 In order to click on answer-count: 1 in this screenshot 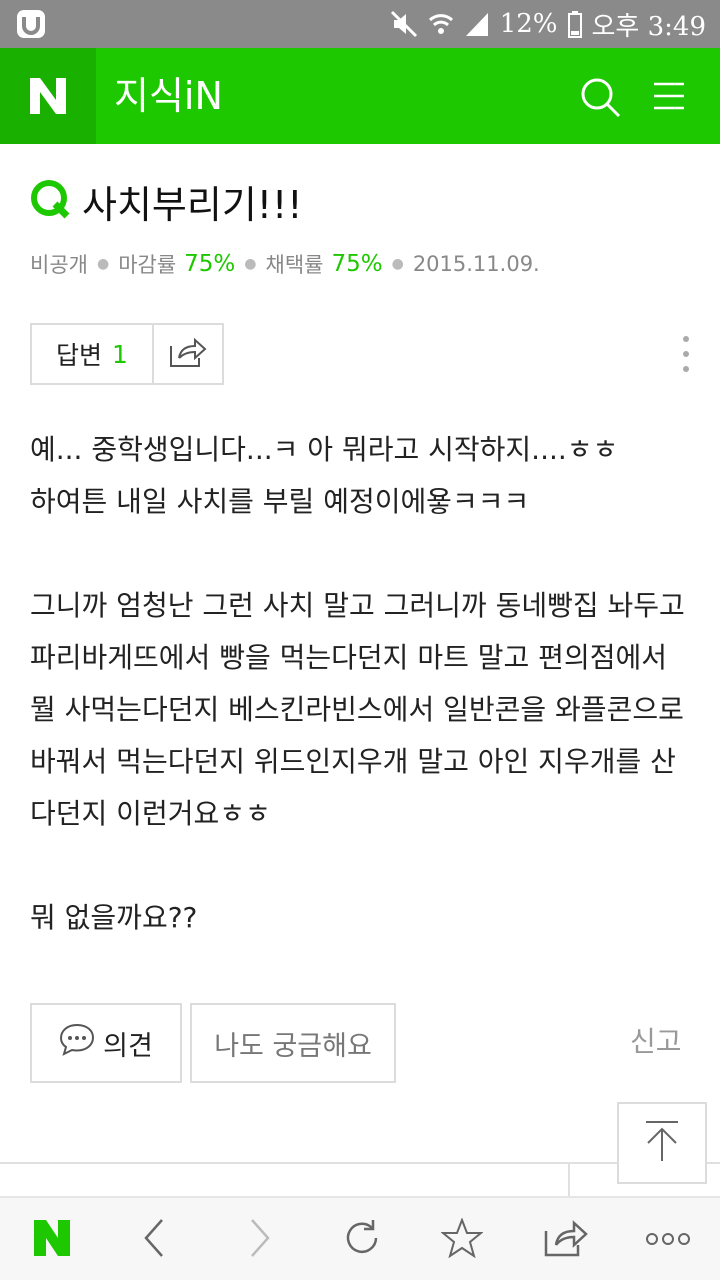, I will do `click(120, 354)`.